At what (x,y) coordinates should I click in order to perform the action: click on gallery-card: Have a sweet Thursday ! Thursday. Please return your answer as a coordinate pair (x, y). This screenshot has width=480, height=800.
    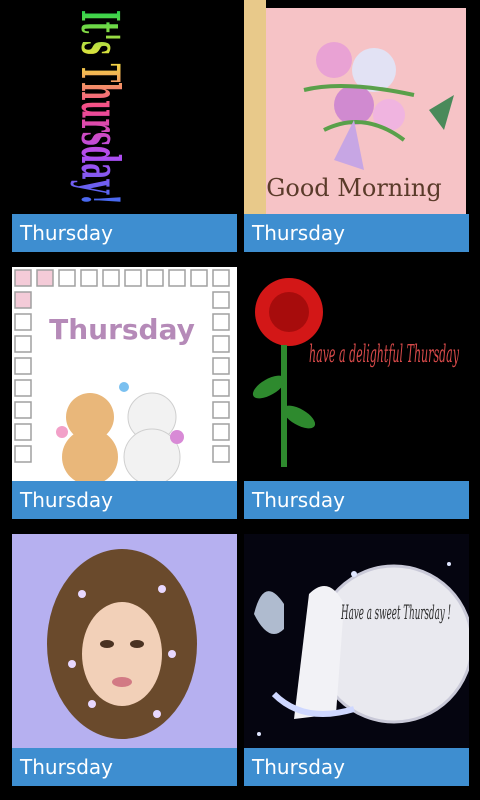
    Looking at the image, I should click on (356, 660).